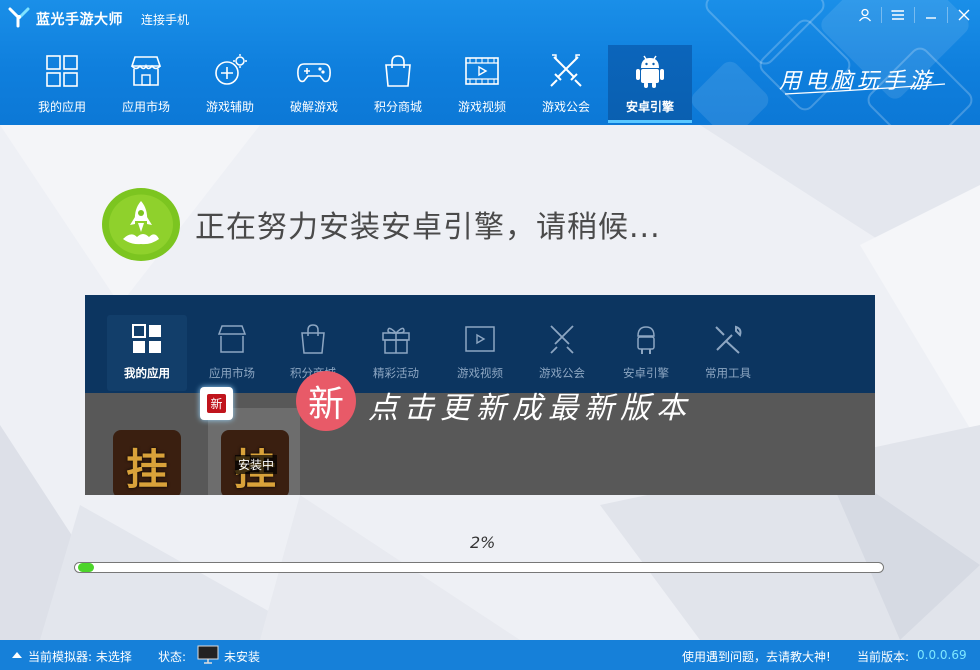 The height and width of the screenshot is (670, 980). Describe the element at coordinates (80, 656) in the screenshot. I see `emulator-selector: 当前模拟器: 未选择` at that location.